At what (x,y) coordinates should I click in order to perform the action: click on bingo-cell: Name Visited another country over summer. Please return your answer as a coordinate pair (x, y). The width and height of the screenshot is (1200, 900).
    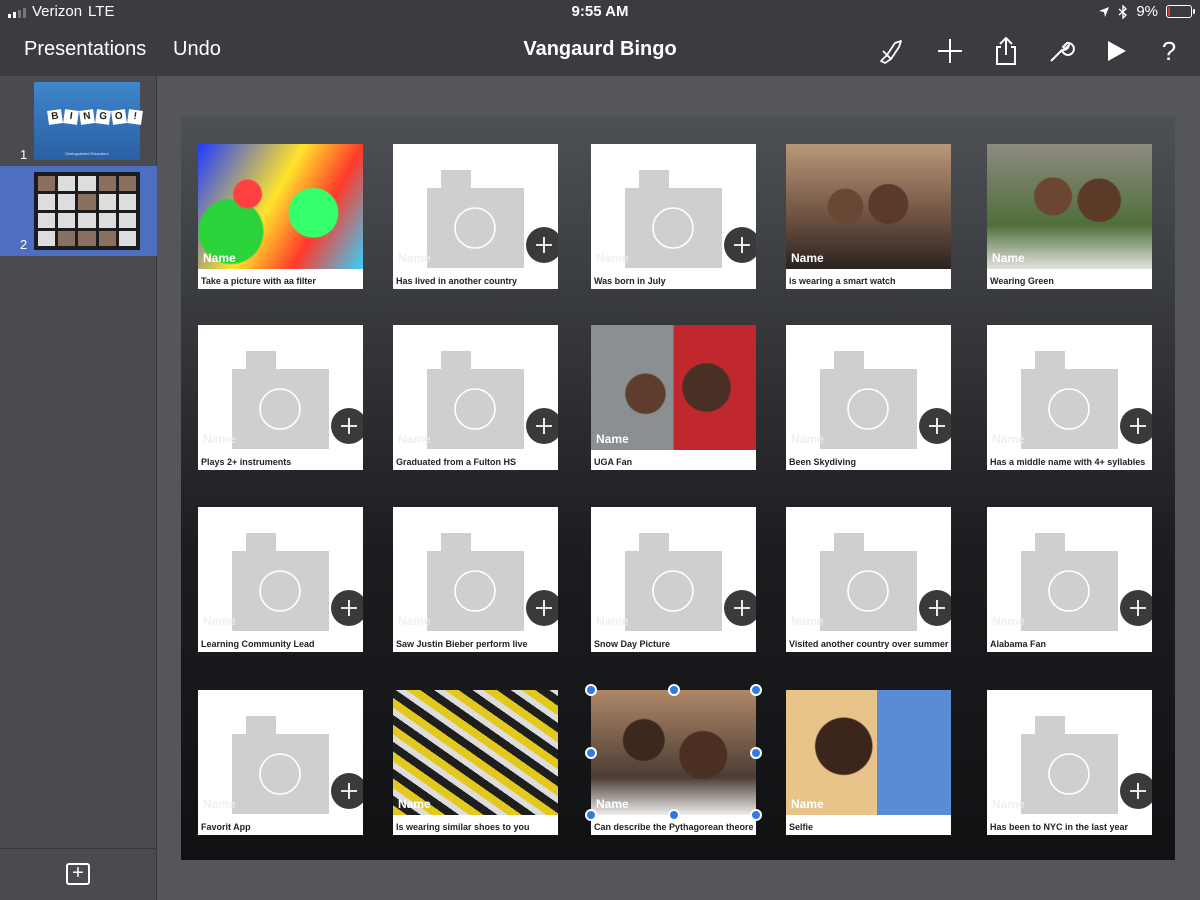
    Looking at the image, I should click on (868, 579).